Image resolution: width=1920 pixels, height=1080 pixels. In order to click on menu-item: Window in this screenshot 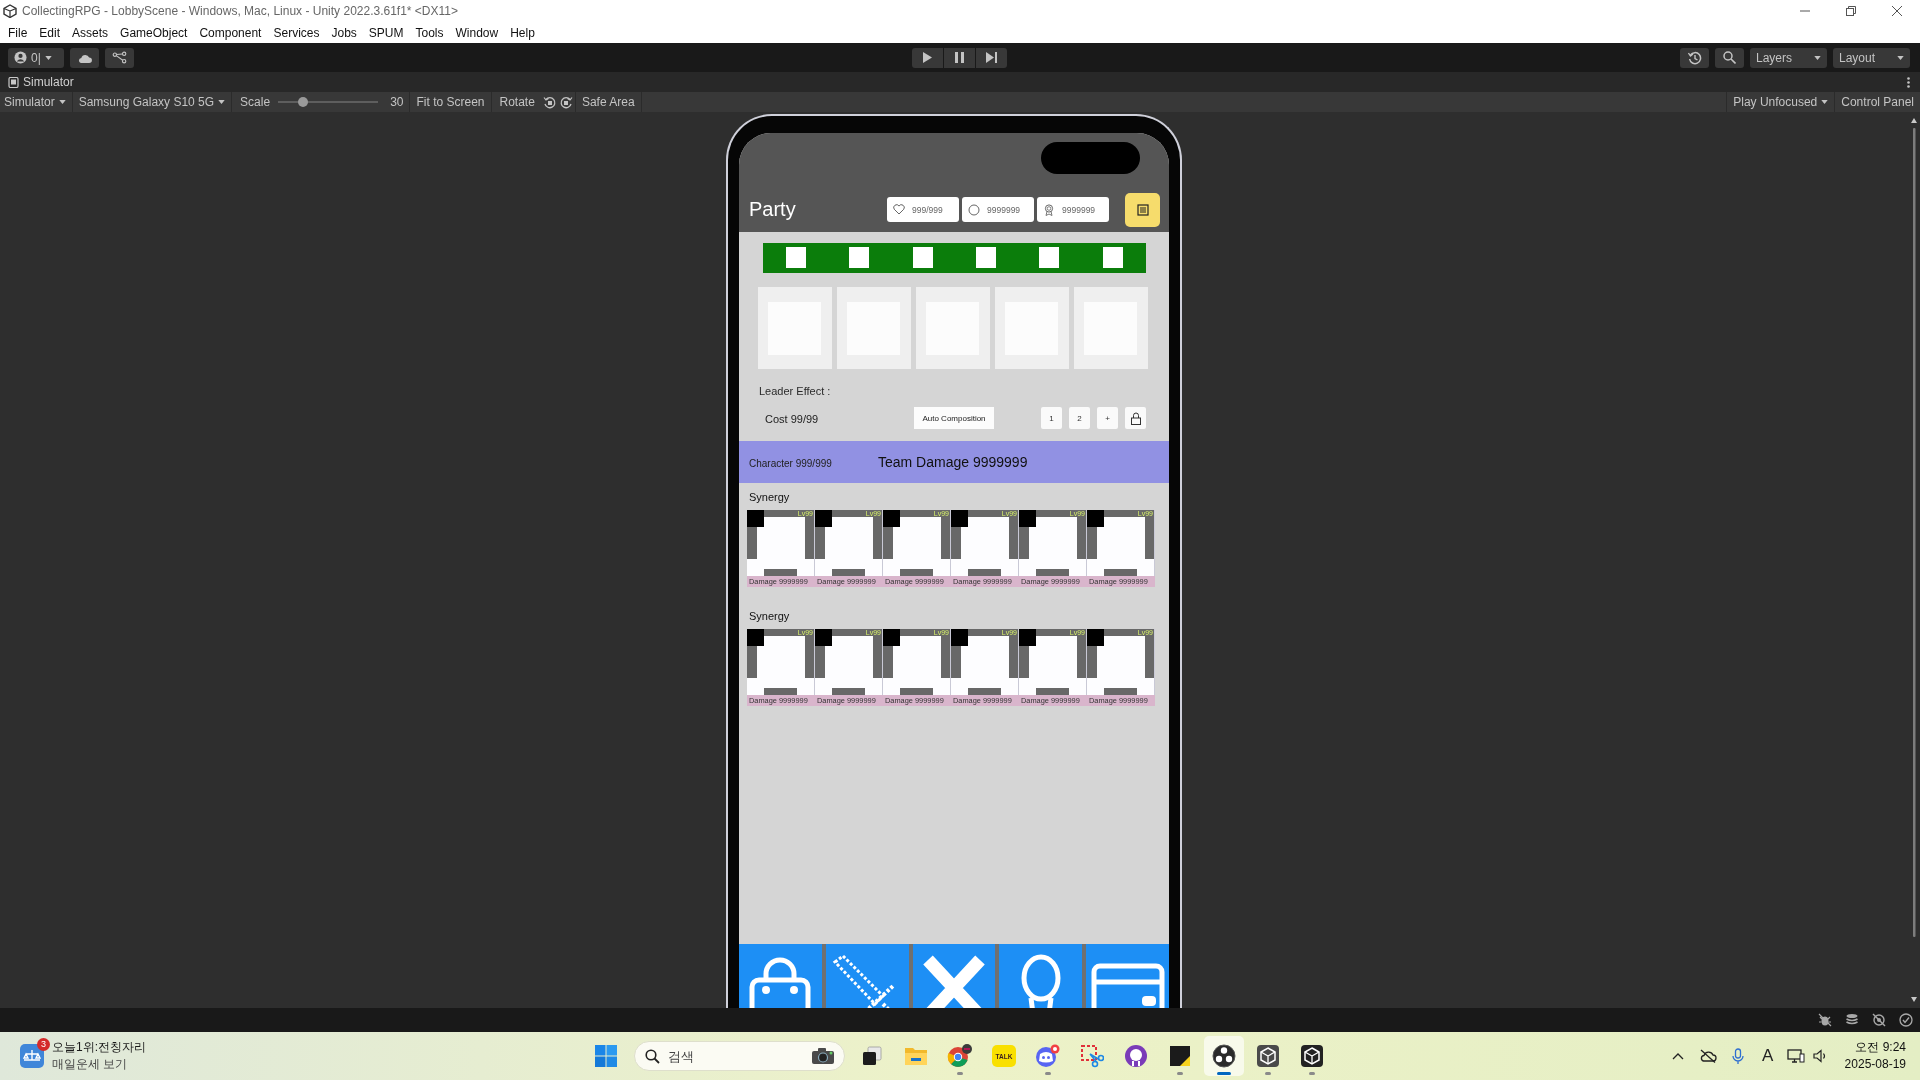, I will do `click(477, 32)`.